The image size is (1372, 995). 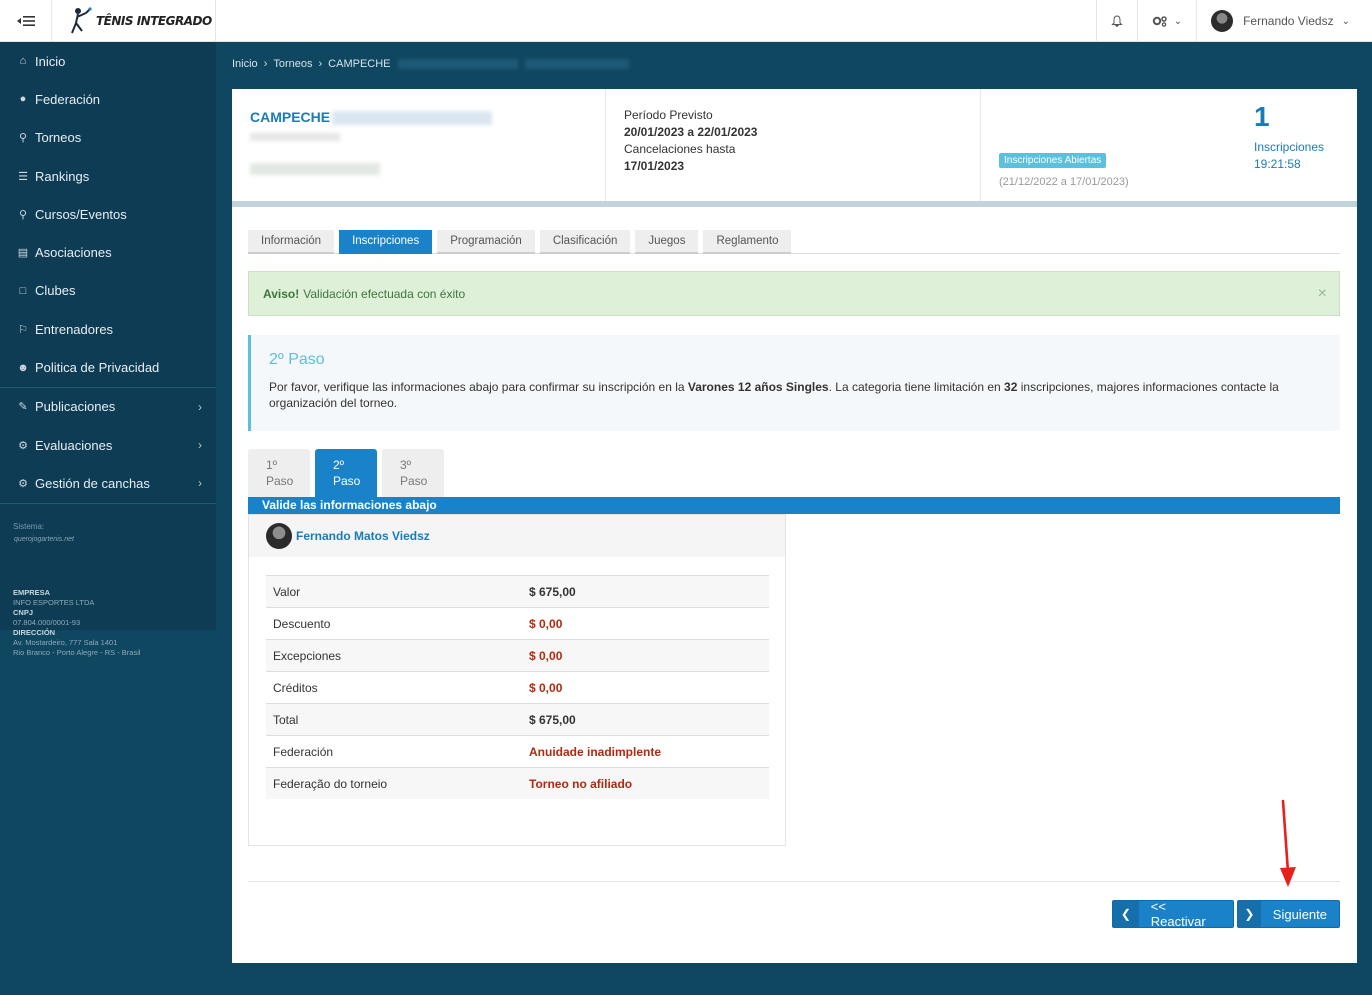 I want to click on notifications-button, so click(x=1116, y=21).